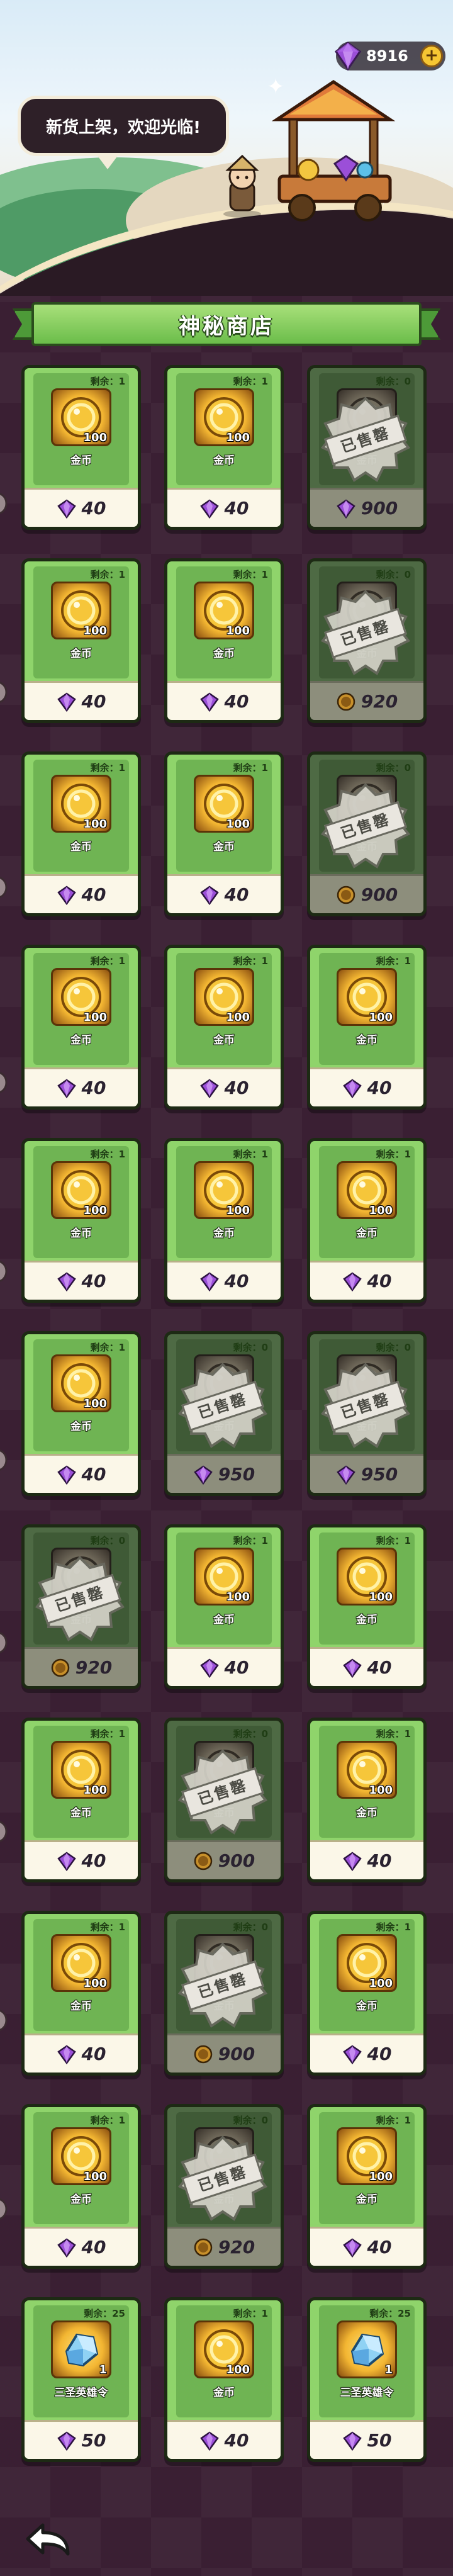 This screenshot has height=2576, width=453. Describe the element at coordinates (366, 507) in the screenshot. I see `price-bar: 900` at that location.